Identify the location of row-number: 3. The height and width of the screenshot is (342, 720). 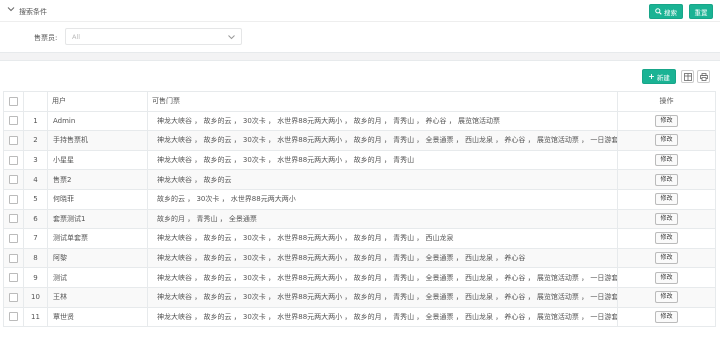
(35, 160).